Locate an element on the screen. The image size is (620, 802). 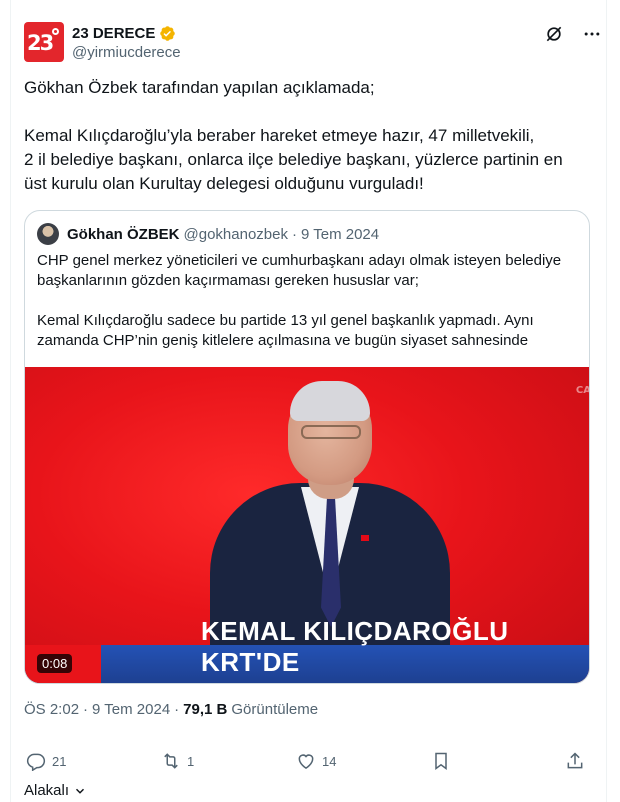
author-avatar: 23 is located at coordinates (44, 42).